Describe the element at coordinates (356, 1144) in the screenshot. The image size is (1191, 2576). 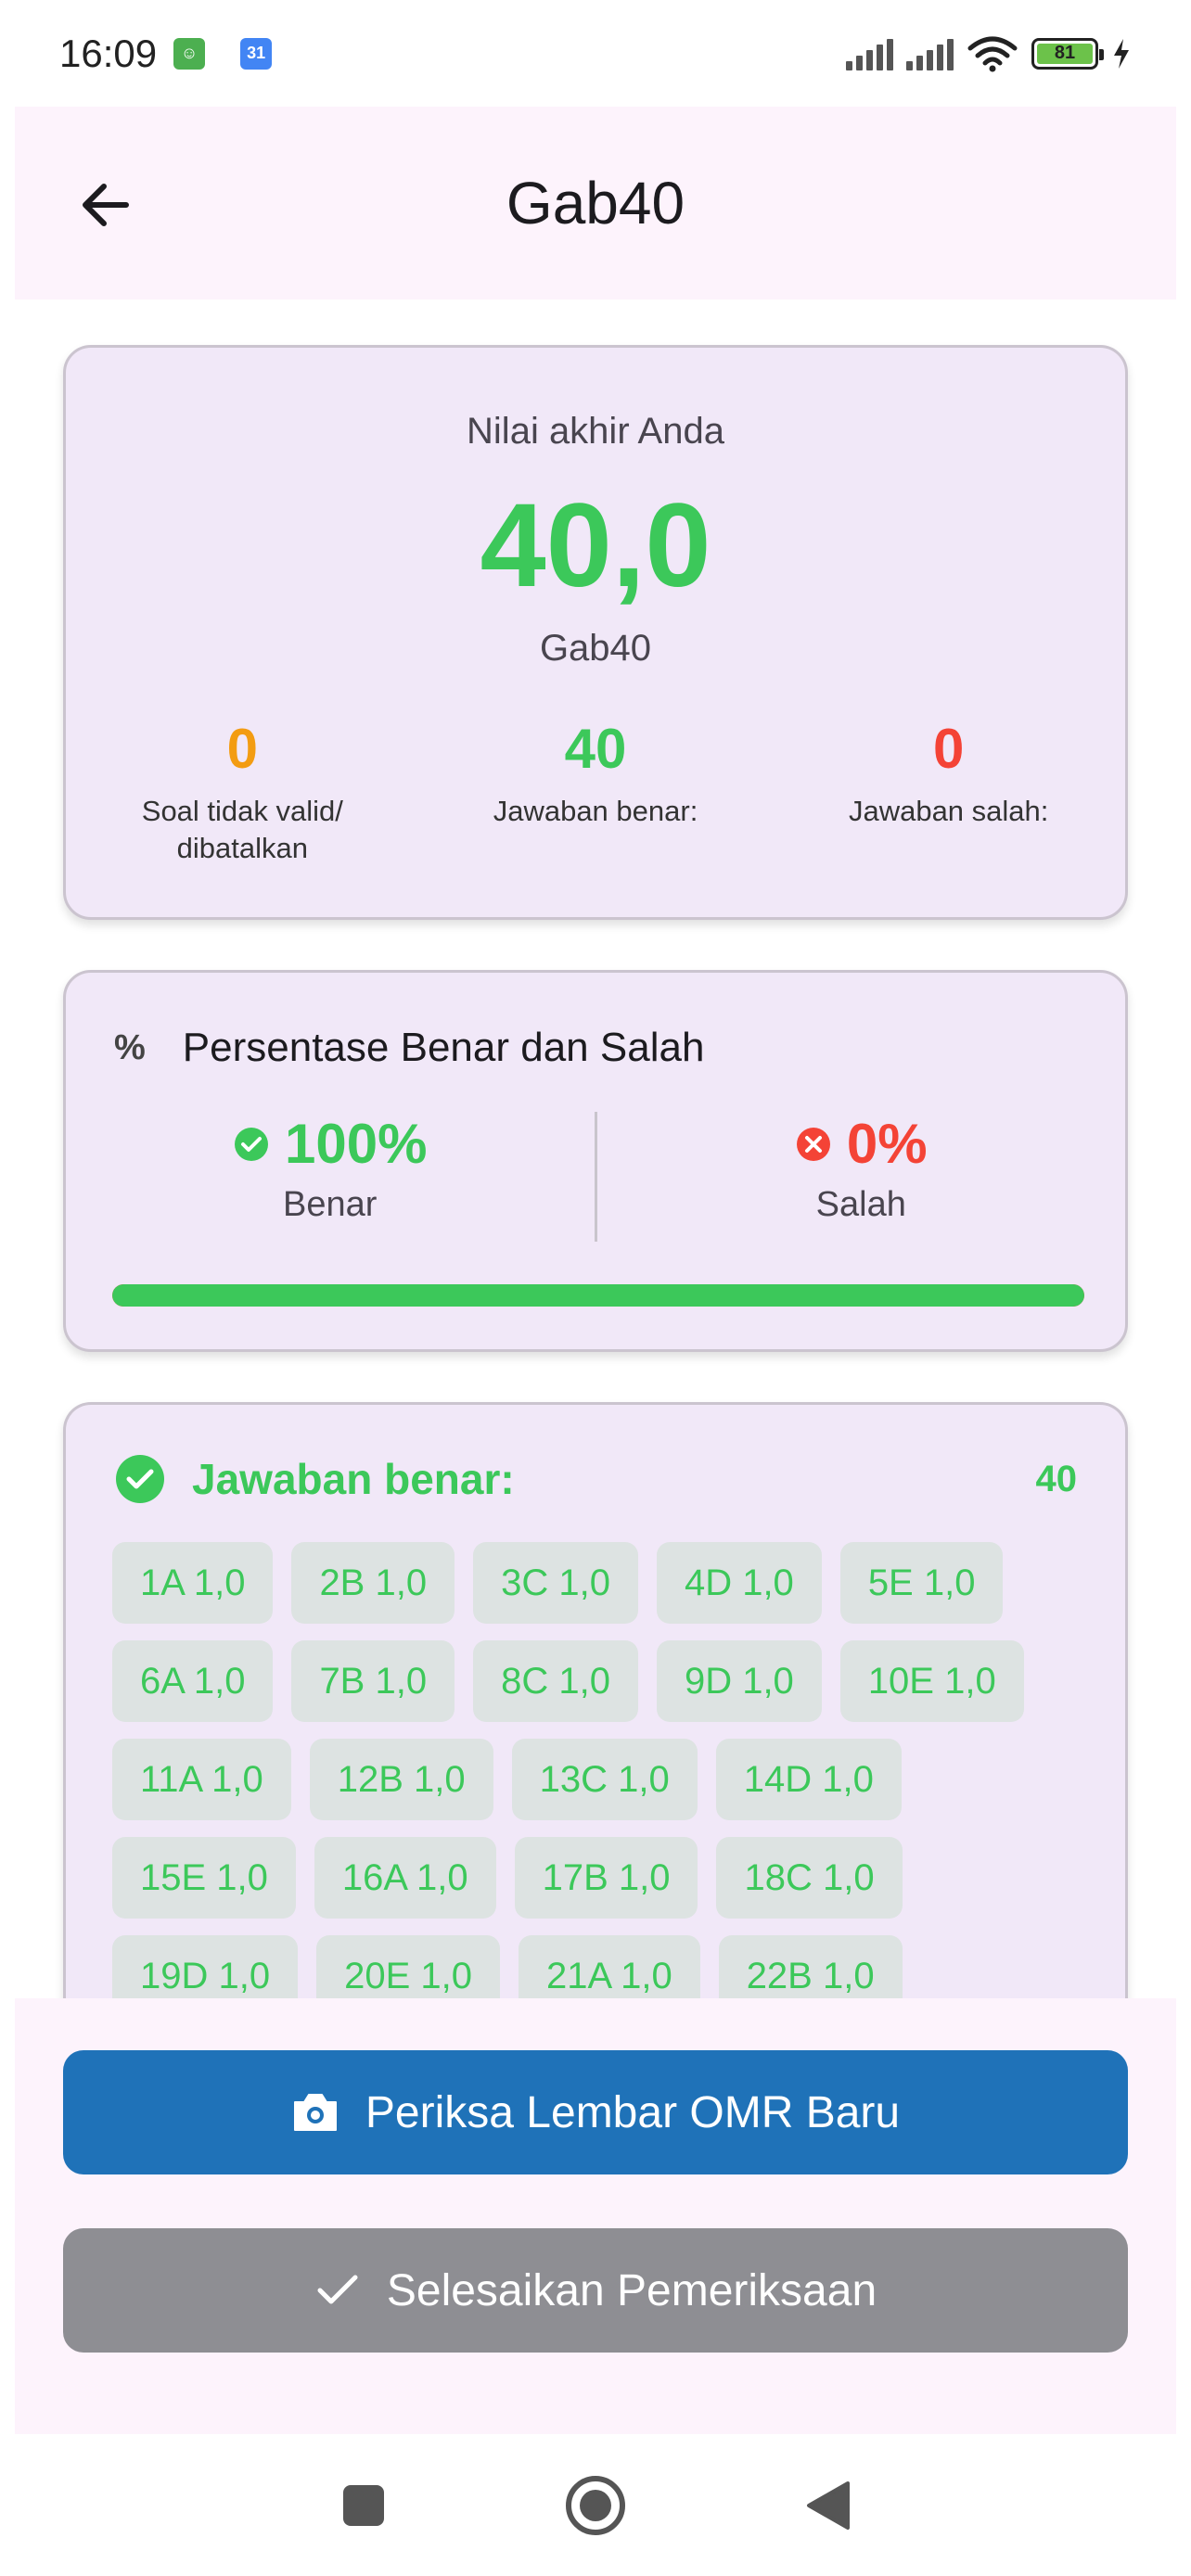
I see `percentage-correct-value: 100%` at that location.